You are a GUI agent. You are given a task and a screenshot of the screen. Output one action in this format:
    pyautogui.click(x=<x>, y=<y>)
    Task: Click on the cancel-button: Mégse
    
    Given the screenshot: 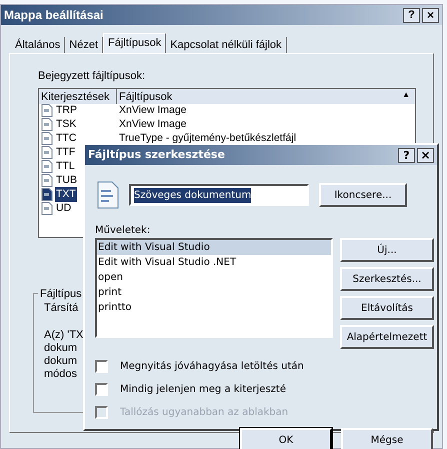 What is the action you would take?
    pyautogui.click(x=387, y=438)
    